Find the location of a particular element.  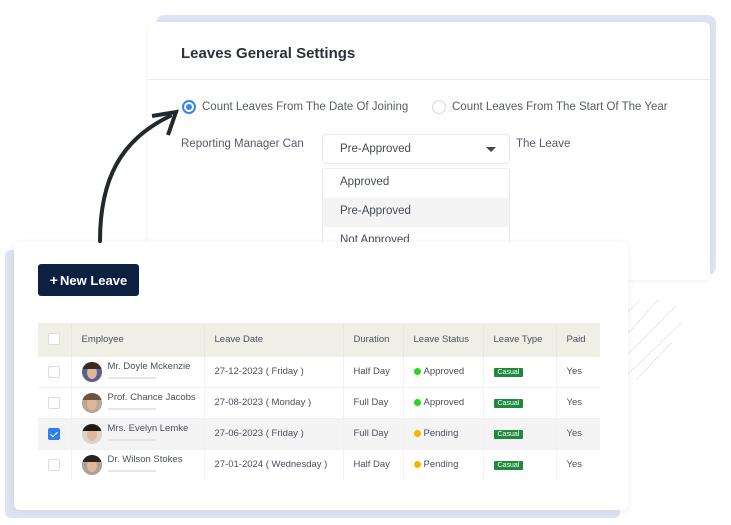

new-leave-button: + New Leave is located at coordinates (88, 280).